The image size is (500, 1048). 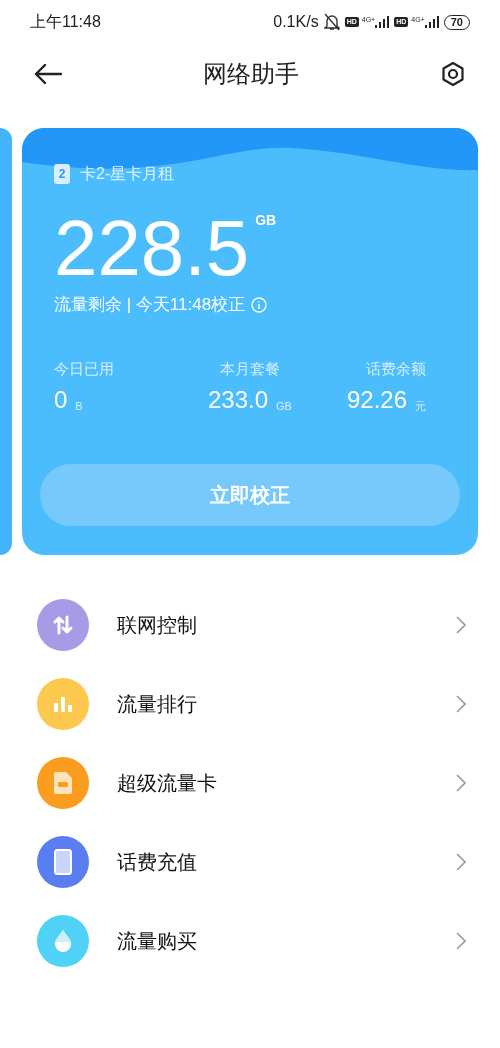 I want to click on menu-item: 话费充值, so click(x=250, y=861).